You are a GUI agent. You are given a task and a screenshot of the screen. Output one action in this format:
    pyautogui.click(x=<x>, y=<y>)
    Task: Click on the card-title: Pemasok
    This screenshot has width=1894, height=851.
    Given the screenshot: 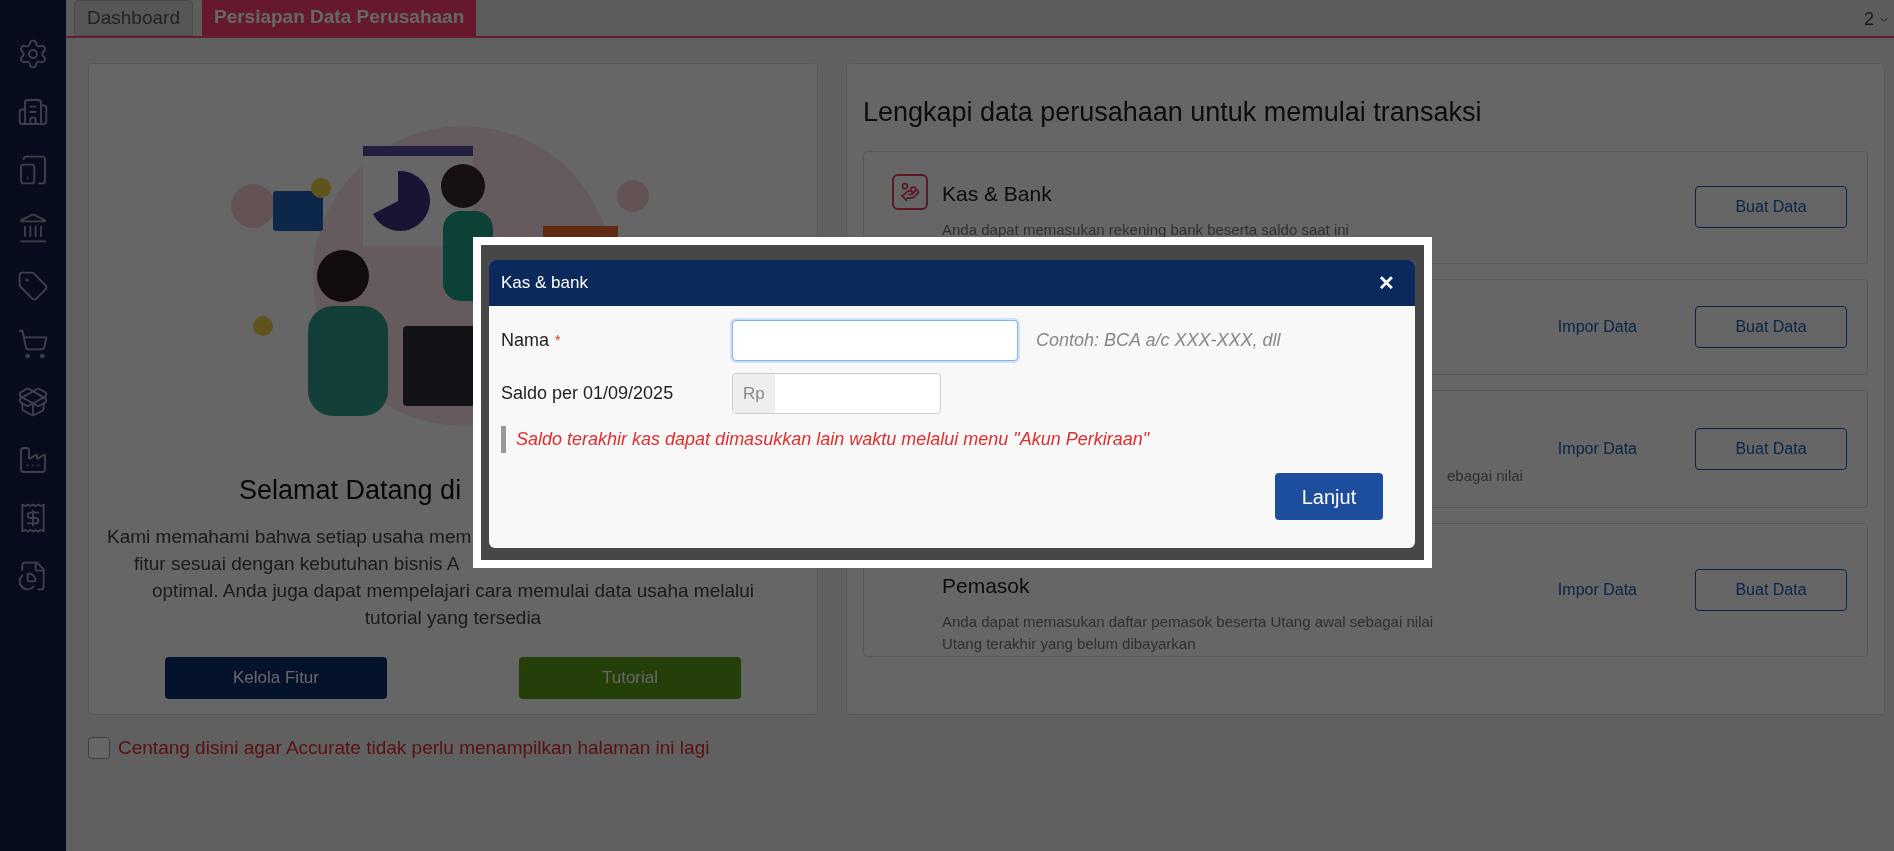 What is the action you would take?
    pyautogui.click(x=986, y=585)
    